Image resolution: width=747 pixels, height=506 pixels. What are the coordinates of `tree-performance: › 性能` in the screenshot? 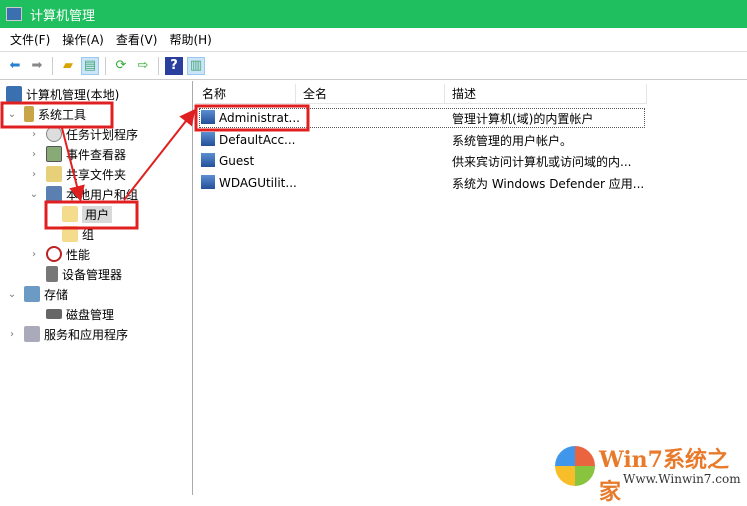 It's located at (59, 254).